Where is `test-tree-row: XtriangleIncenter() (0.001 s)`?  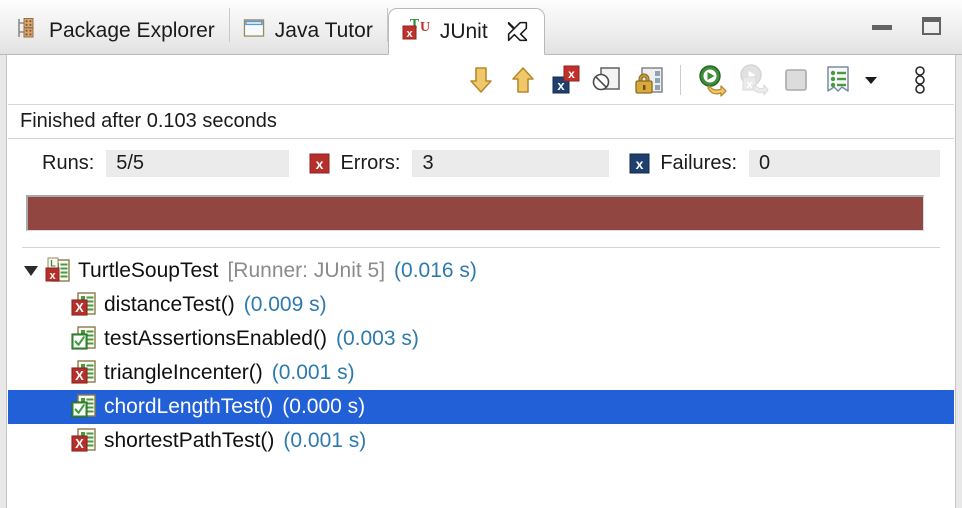 test-tree-row: XtriangleIncenter() (0.001 s) is located at coordinates (481, 373).